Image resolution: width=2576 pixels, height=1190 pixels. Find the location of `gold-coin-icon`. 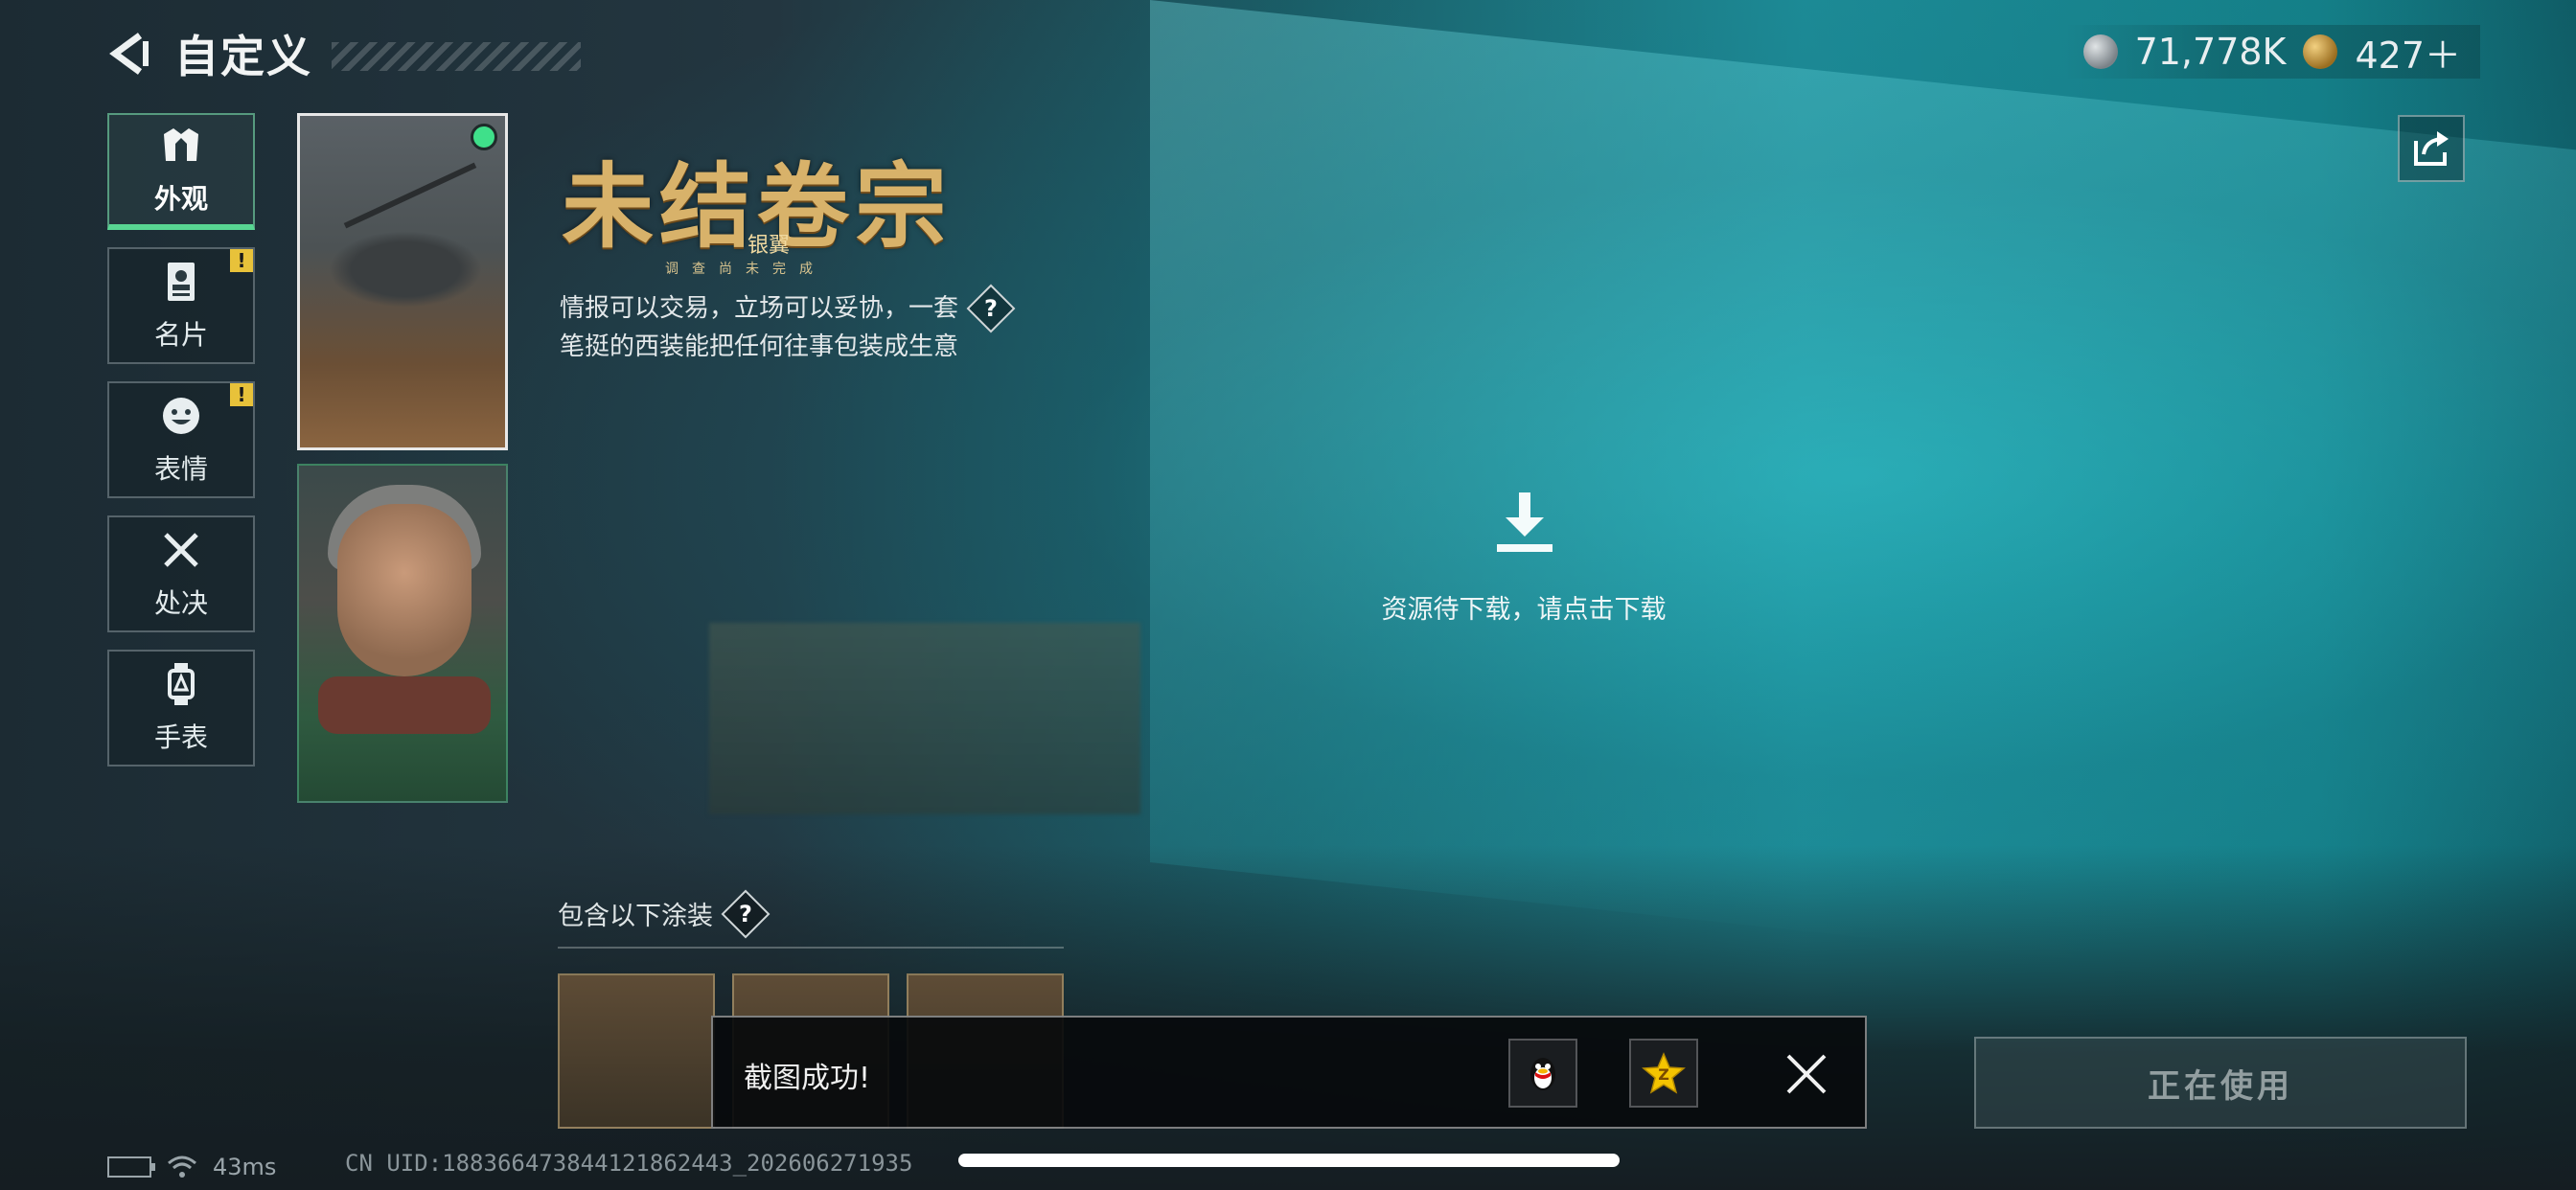

gold-coin-icon is located at coordinates (2320, 52).